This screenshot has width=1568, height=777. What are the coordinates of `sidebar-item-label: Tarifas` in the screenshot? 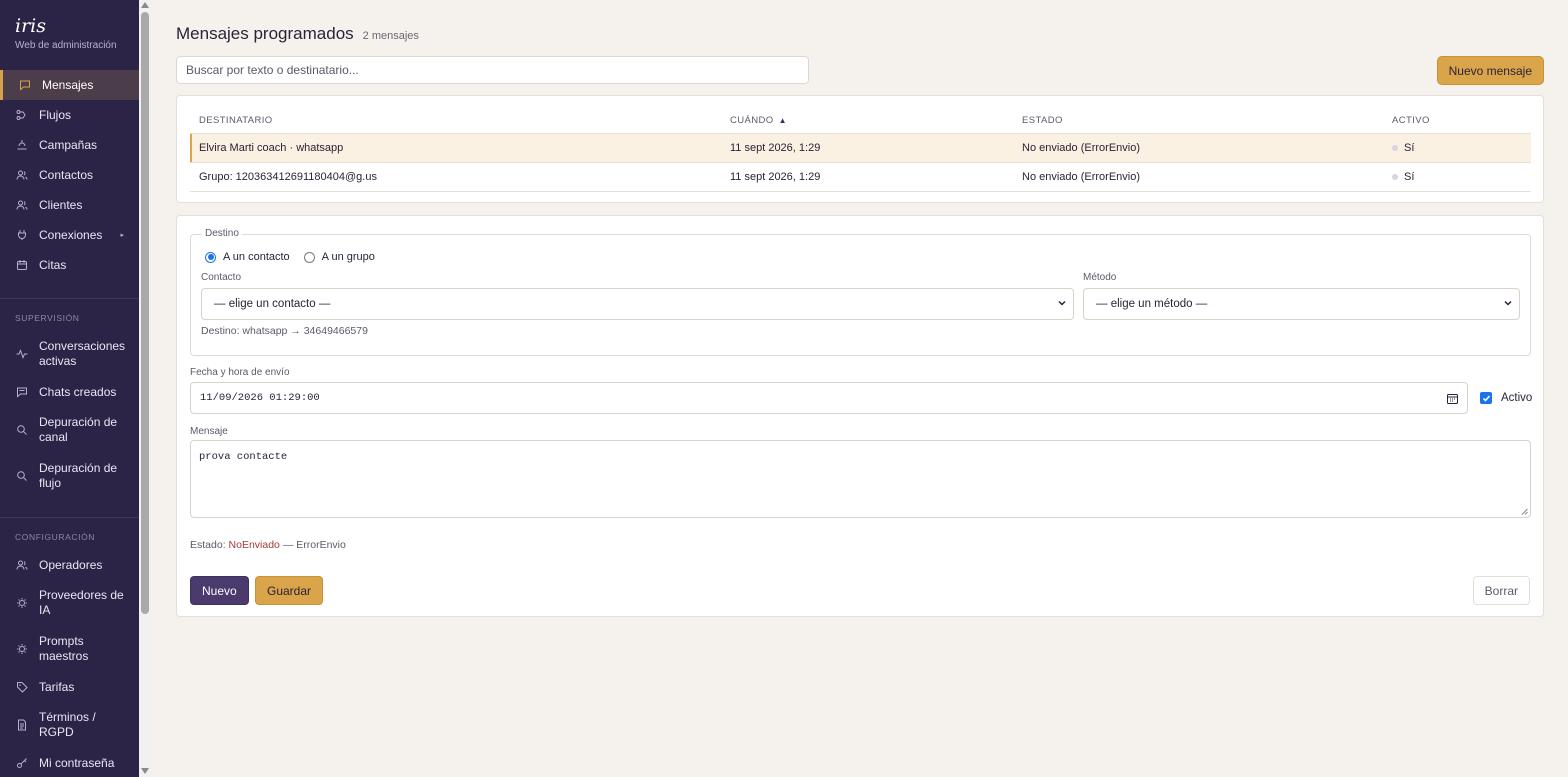 It's located at (57, 686).